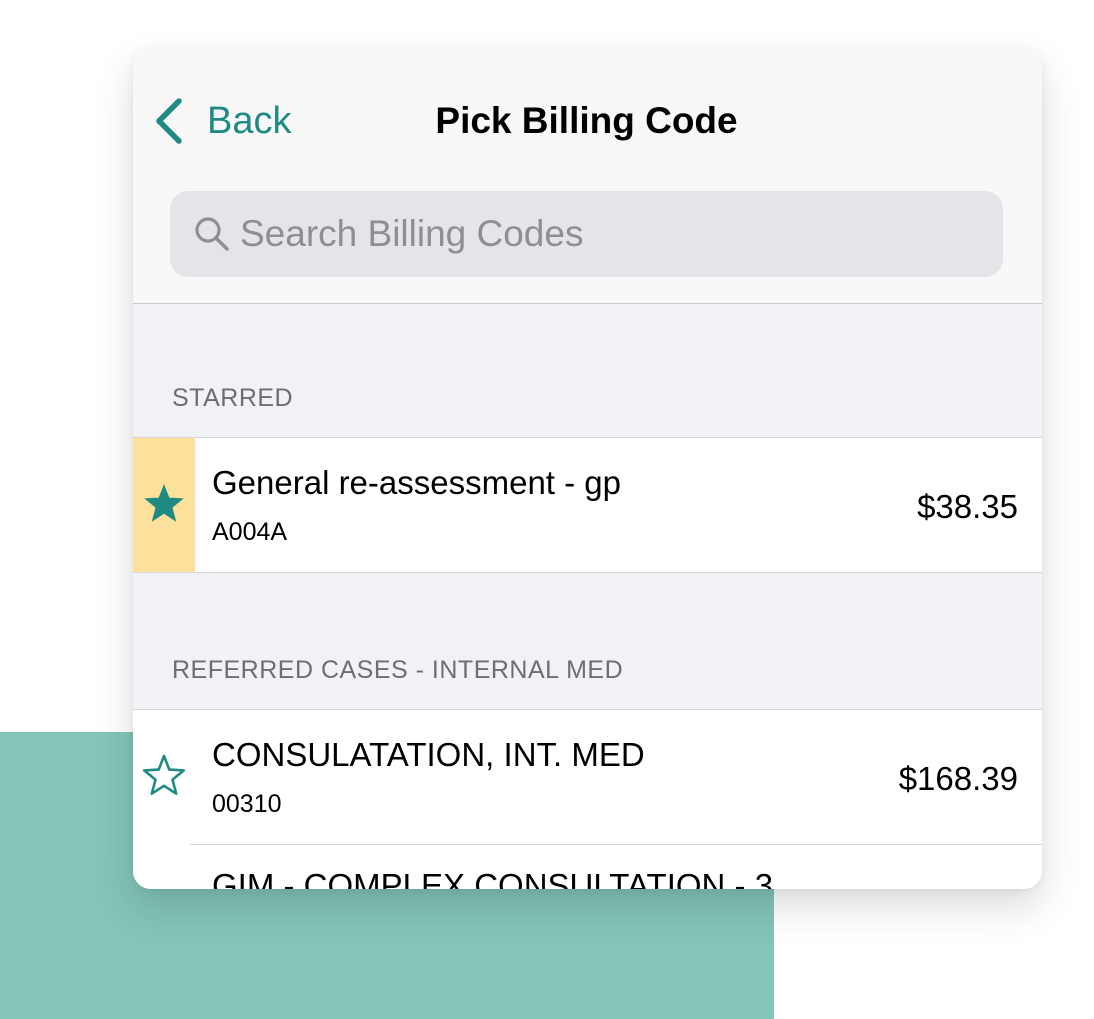  What do you see at coordinates (398, 670) in the screenshot?
I see `section-header-referred-cases: REFERRED CASES - INTERNAL MED` at bounding box center [398, 670].